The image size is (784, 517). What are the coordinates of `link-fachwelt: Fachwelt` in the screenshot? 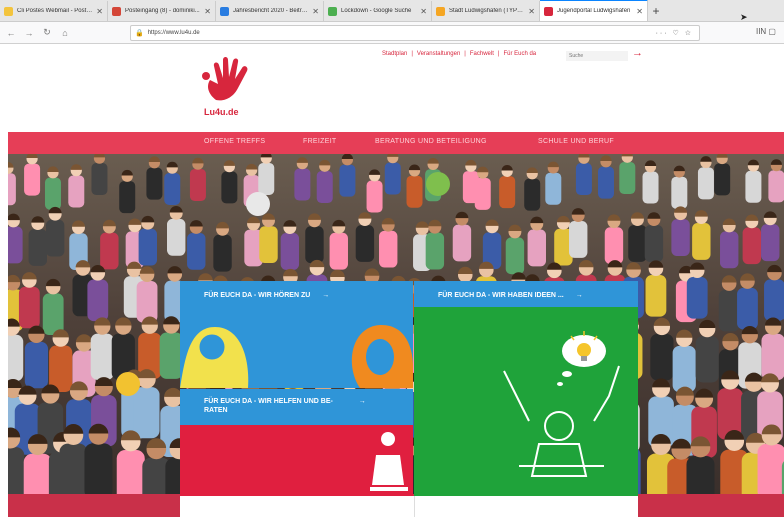 It's located at (482, 54).